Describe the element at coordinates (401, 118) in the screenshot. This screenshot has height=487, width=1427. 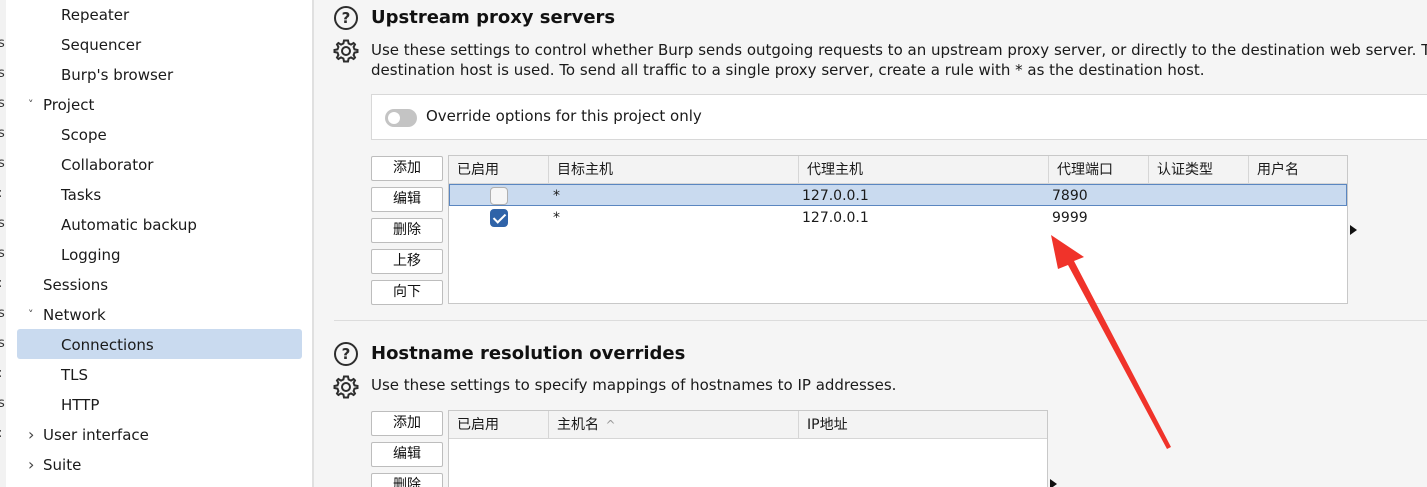
I see `override-toggle` at that location.